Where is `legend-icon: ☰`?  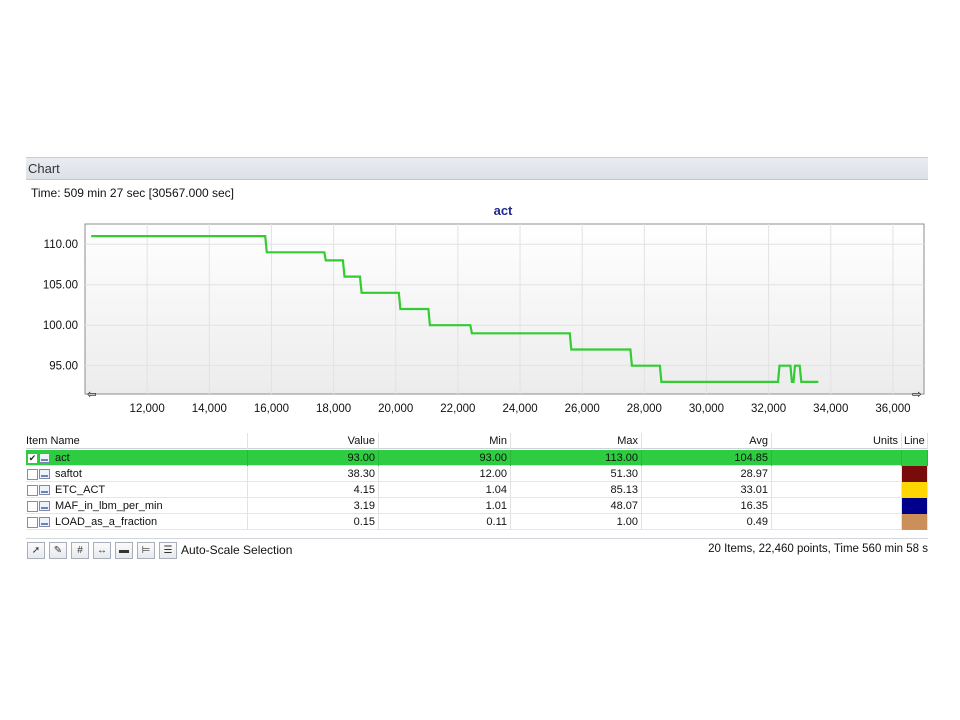 legend-icon: ☰ is located at coordinates (168, 550).